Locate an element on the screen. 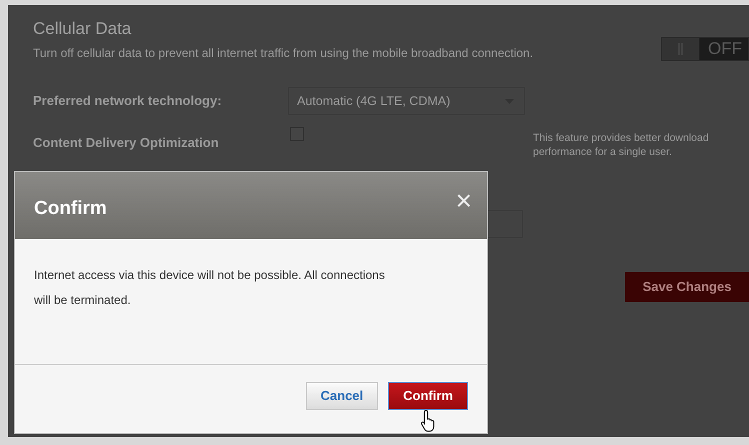 The width and height of the screenshot is (749, 445). toggle-switch: OFF is located at coordinates (705, 49).